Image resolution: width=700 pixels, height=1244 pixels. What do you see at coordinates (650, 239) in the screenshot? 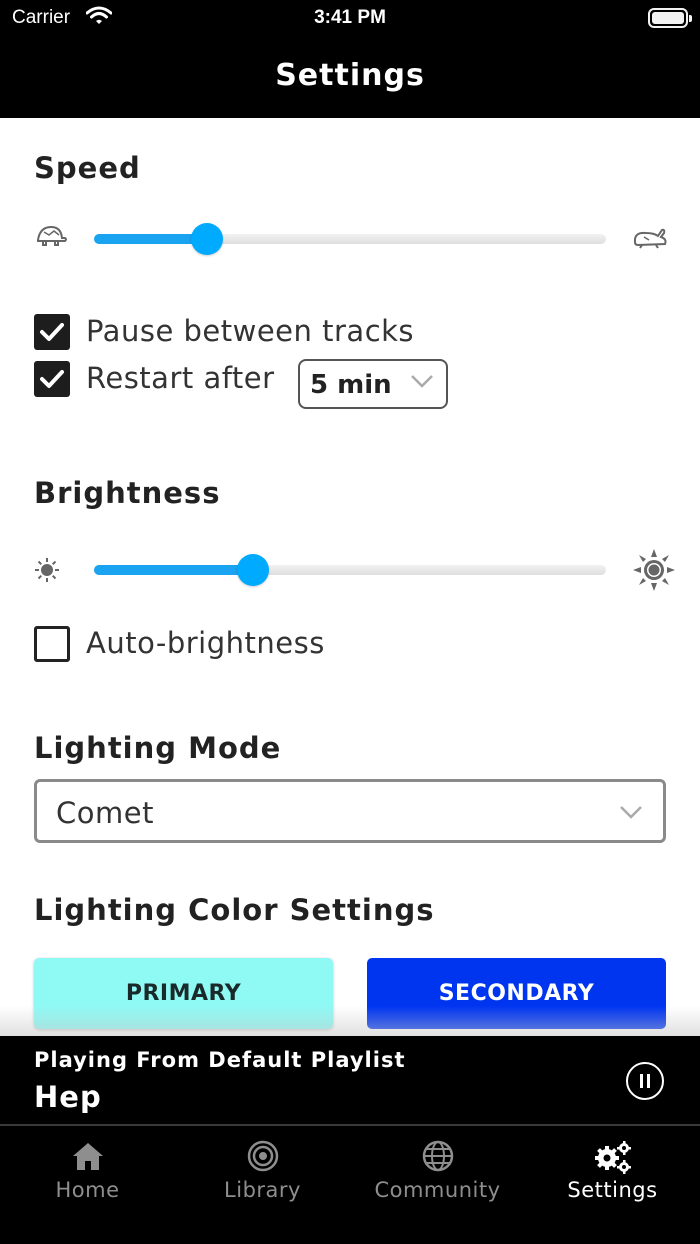
I see `rabbit-icon` at bounding box center [650, 239].